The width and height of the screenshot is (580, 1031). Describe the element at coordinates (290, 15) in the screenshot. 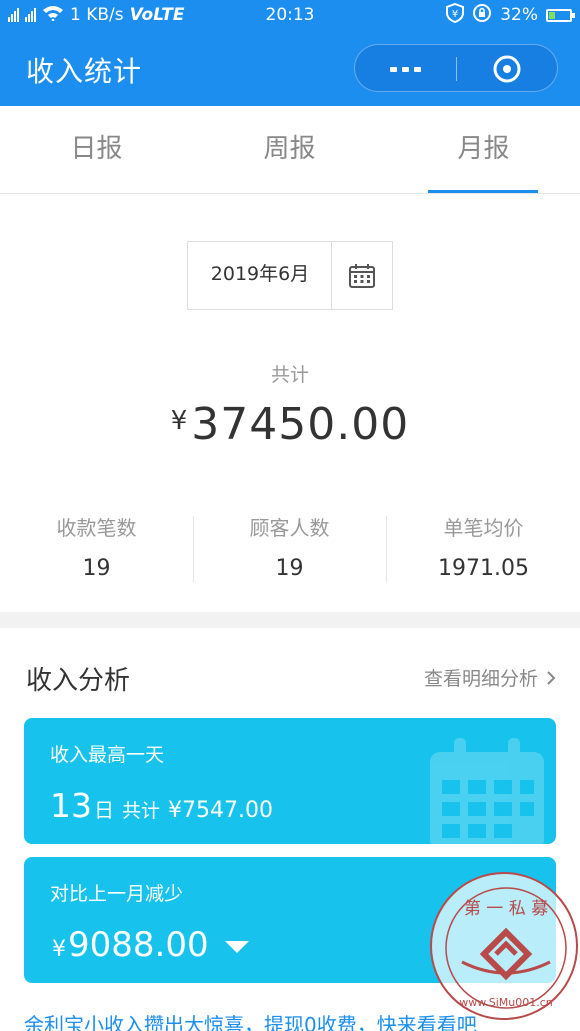

I see `status-bar: 1 KB/s VoLTE 20:13 ¥ 32%` at that location.